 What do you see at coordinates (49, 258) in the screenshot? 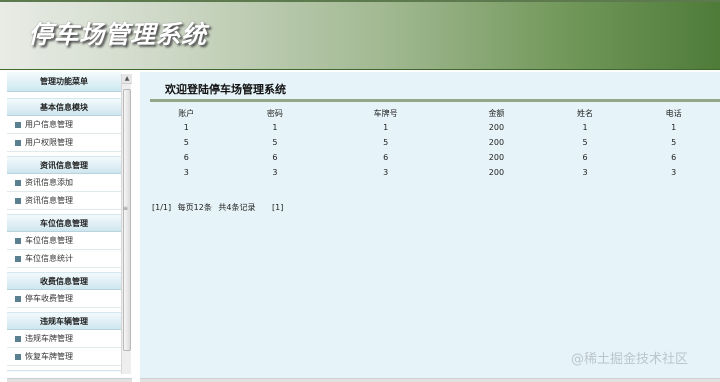
I see `sidebar-menu-item-label: 车位信息统计` at bounding box center [49, 258].